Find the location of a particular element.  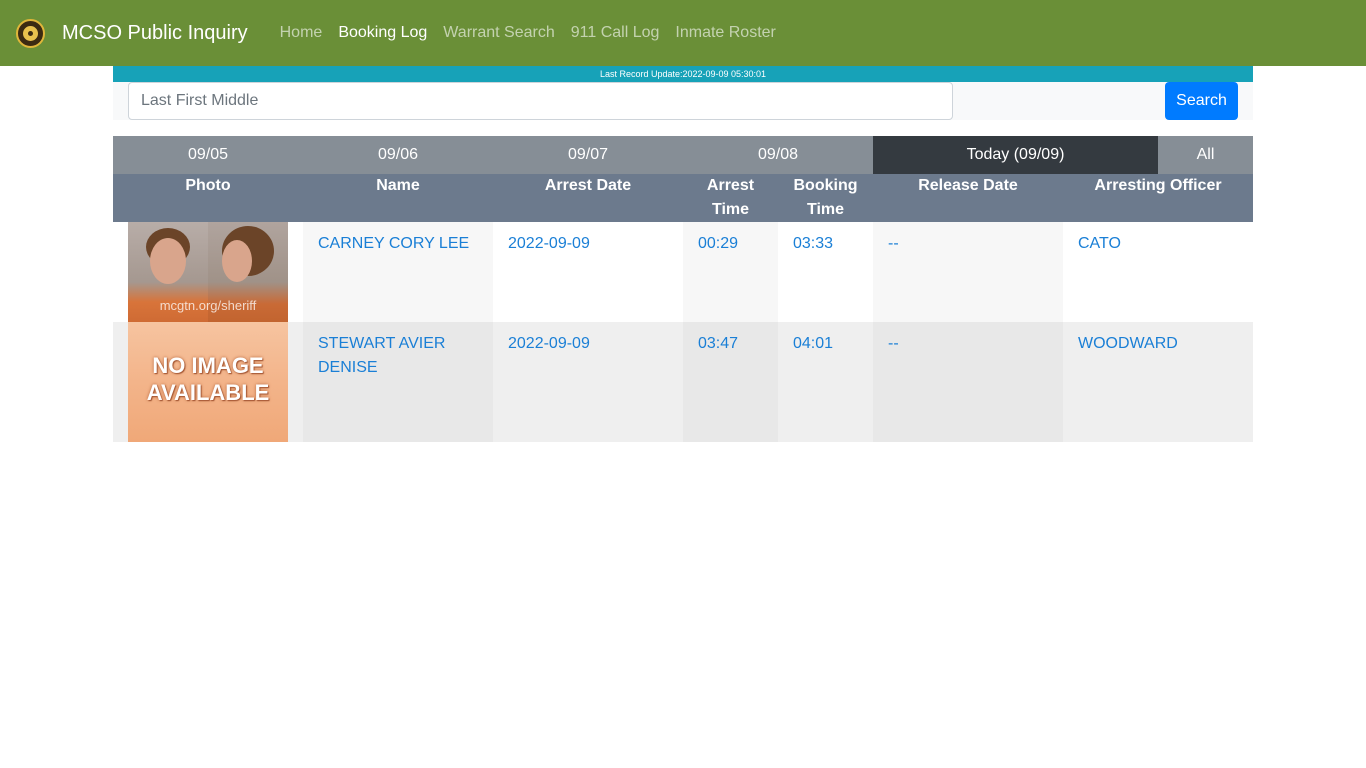

officer-cell: CATO is located at coordinates (1158, 272).